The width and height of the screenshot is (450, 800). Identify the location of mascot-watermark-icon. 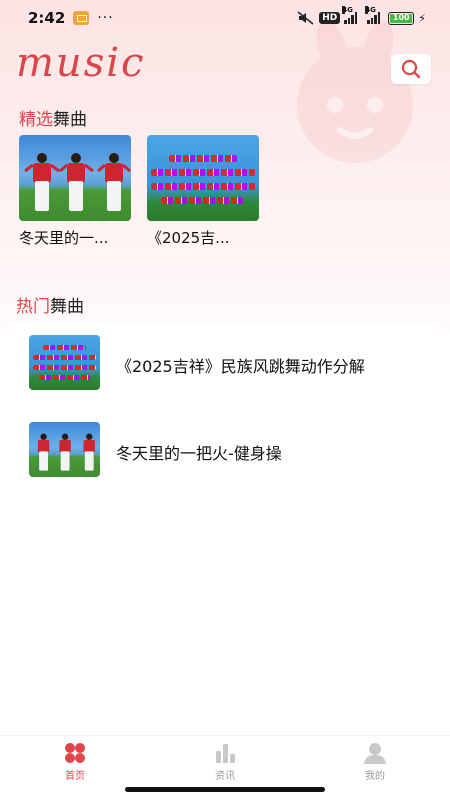
(355, 91).